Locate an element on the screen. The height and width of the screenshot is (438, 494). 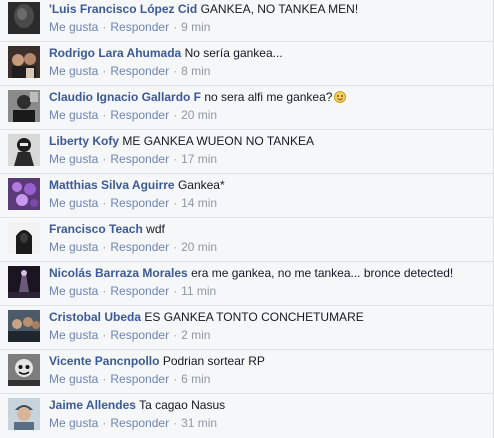
comment-author: Cristobal Ubeda is located at coordinates (95, 317).